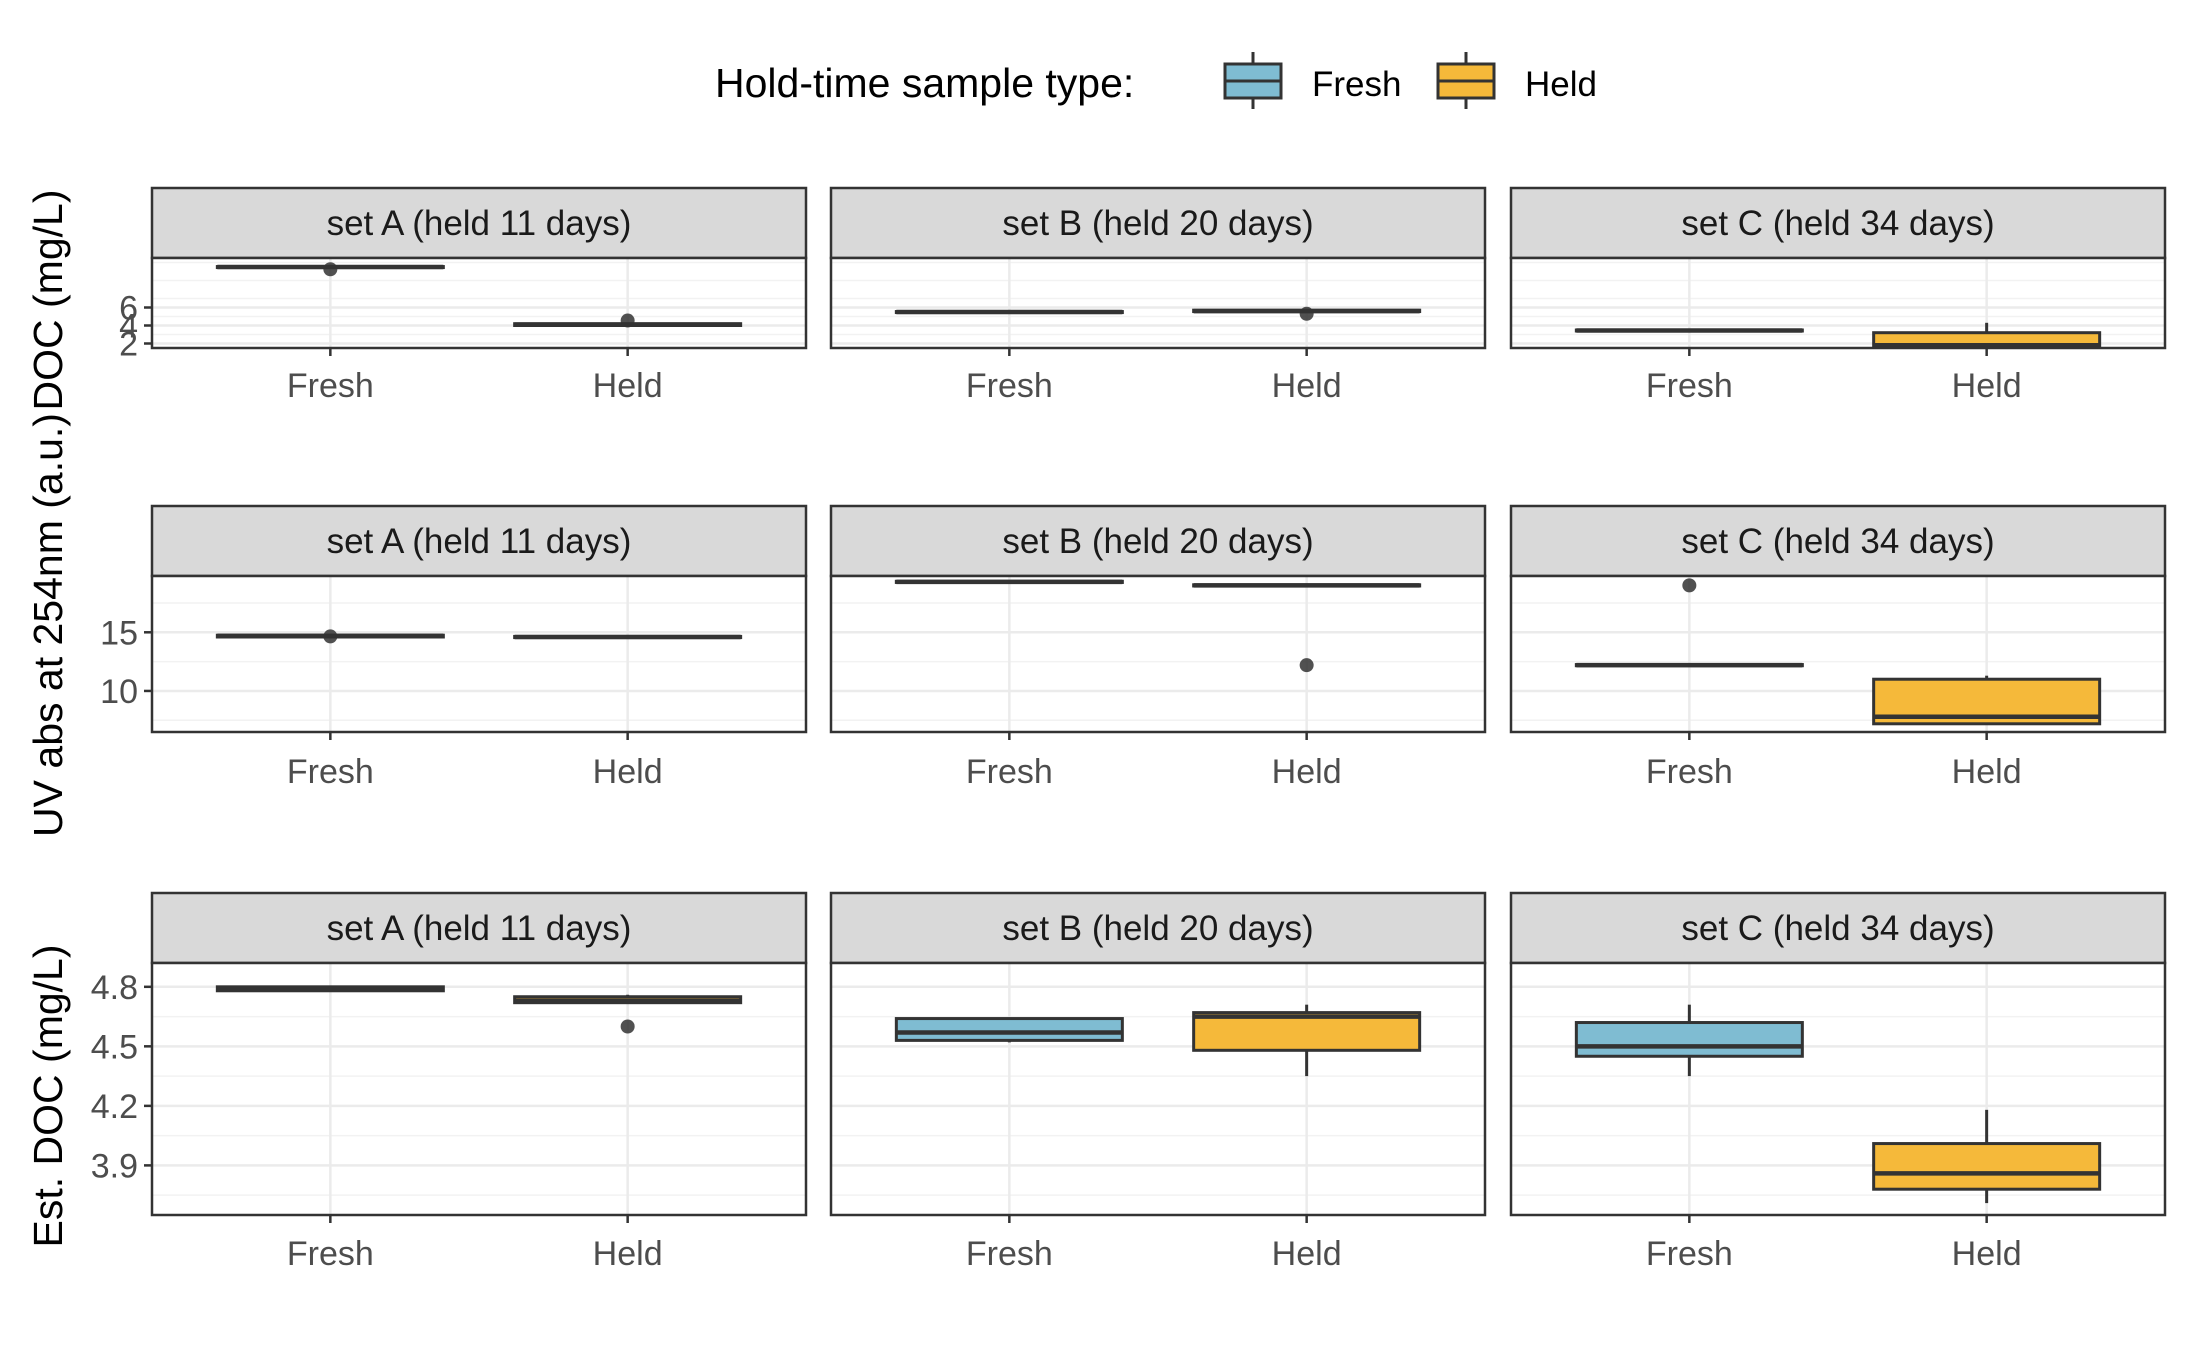  Describe the element at coordinates (119, 692) in the screenshot. I see `y-tick-label: 10` at that location.